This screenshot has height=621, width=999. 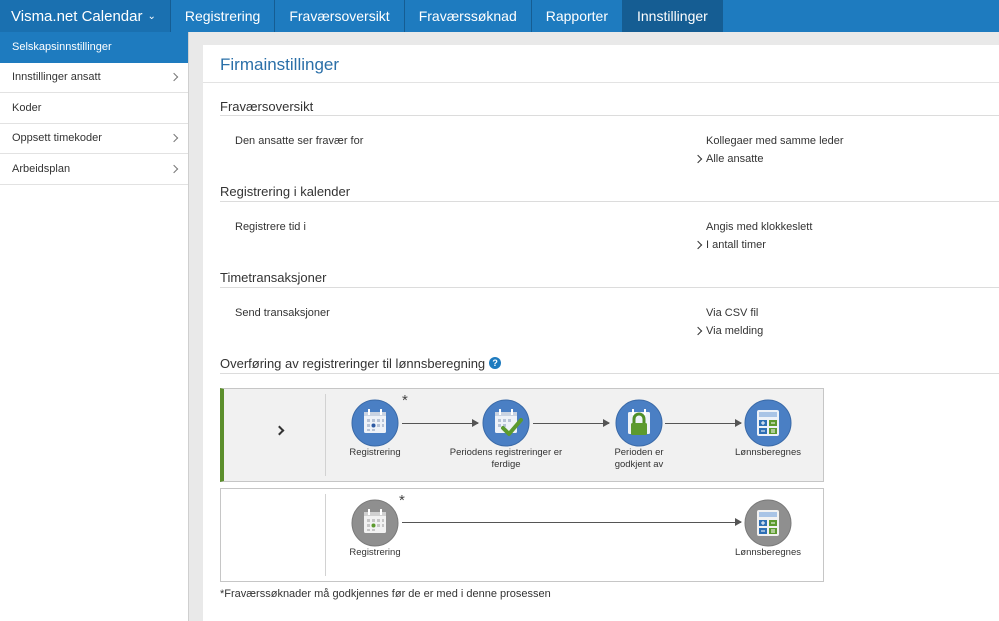 What do you see at coordinates (56, 77) in the screenshot?
I see `sidebar-item-label: Innstillinger ansatt` at bounding box center [56, 77].